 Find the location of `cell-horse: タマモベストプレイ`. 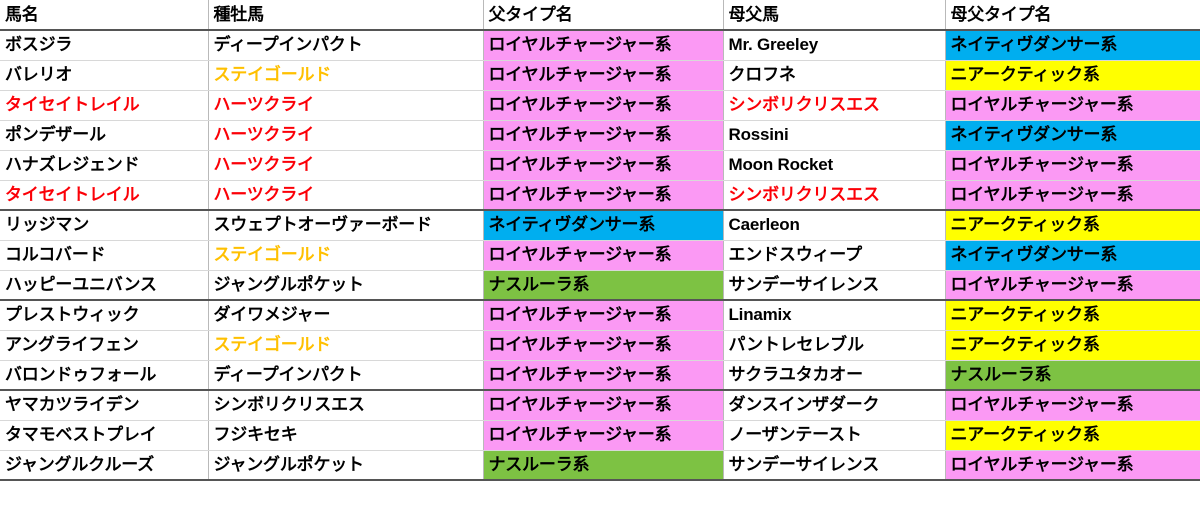

cell-horse: タマモベストプレイ is located at coordinates (104, 435).